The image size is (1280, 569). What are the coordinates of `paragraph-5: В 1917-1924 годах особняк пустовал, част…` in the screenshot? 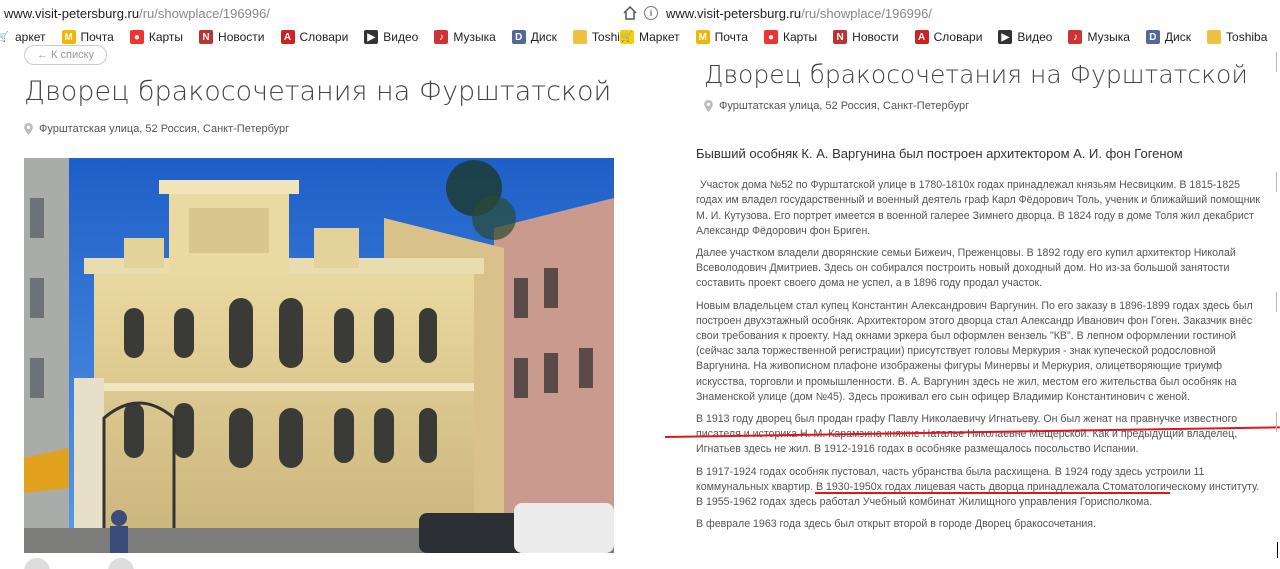 It's located at (978, 487).